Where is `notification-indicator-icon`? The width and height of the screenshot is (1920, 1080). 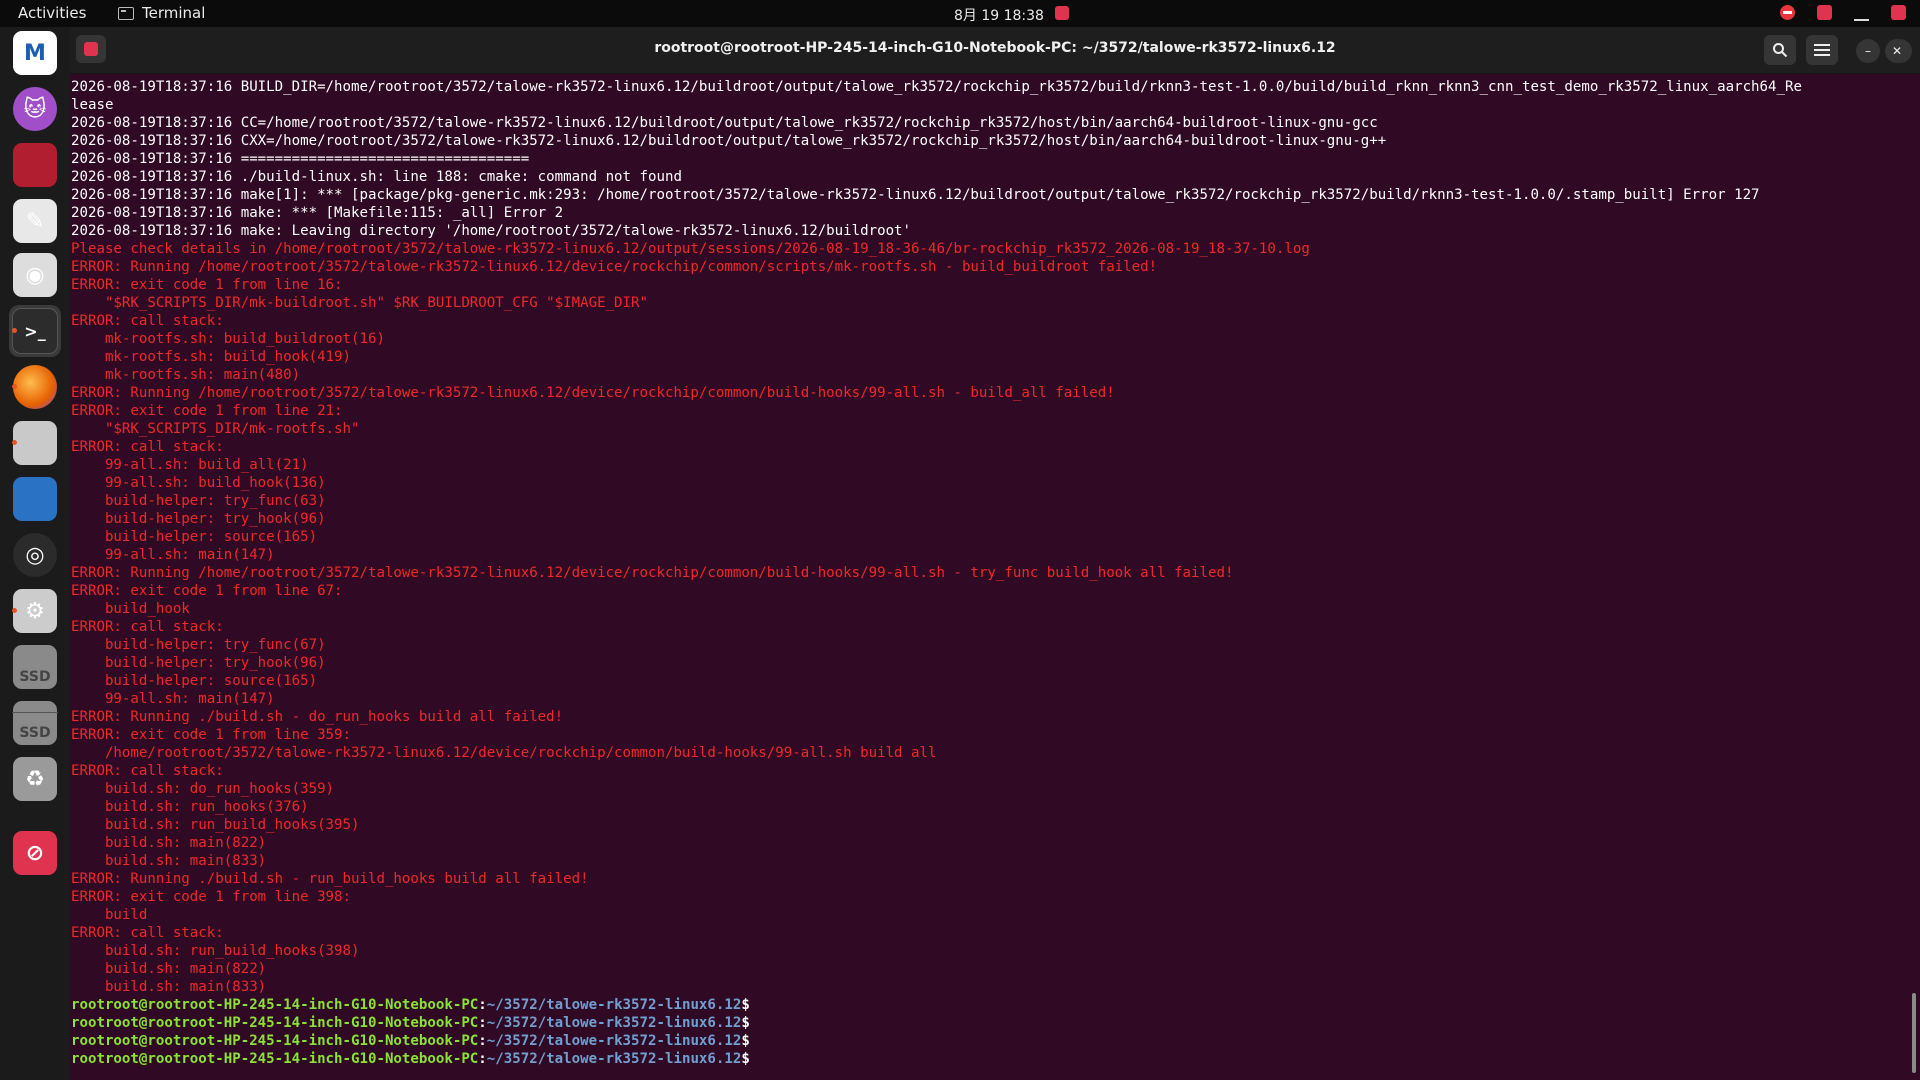 notification-indicator-icon is located at coordinates (1062, 13).